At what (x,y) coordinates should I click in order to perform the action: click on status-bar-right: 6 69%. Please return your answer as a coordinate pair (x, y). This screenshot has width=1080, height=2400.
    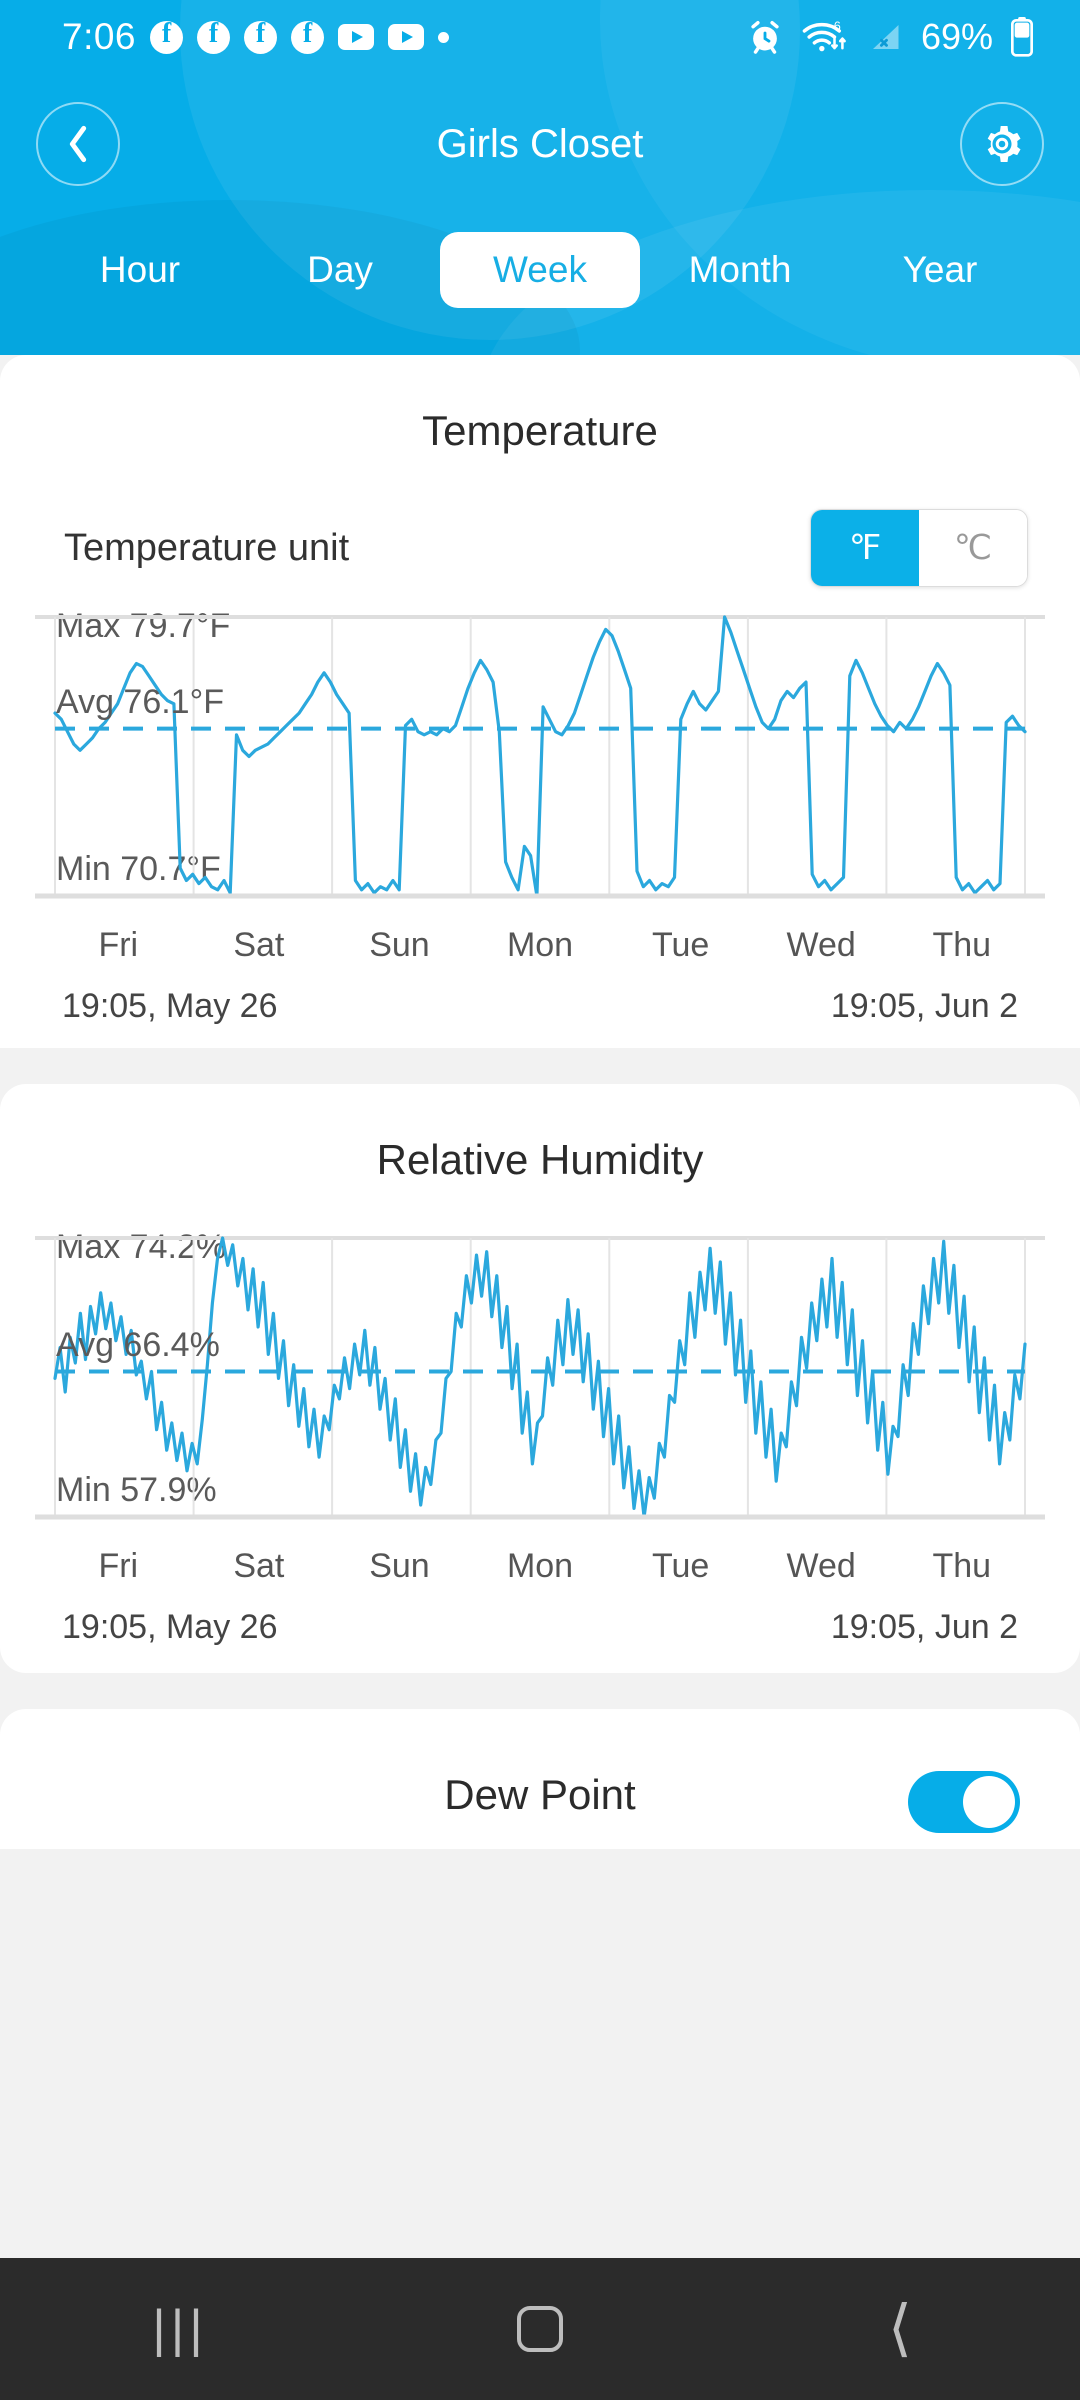
    Looking at the image, I should click on (890, 37).